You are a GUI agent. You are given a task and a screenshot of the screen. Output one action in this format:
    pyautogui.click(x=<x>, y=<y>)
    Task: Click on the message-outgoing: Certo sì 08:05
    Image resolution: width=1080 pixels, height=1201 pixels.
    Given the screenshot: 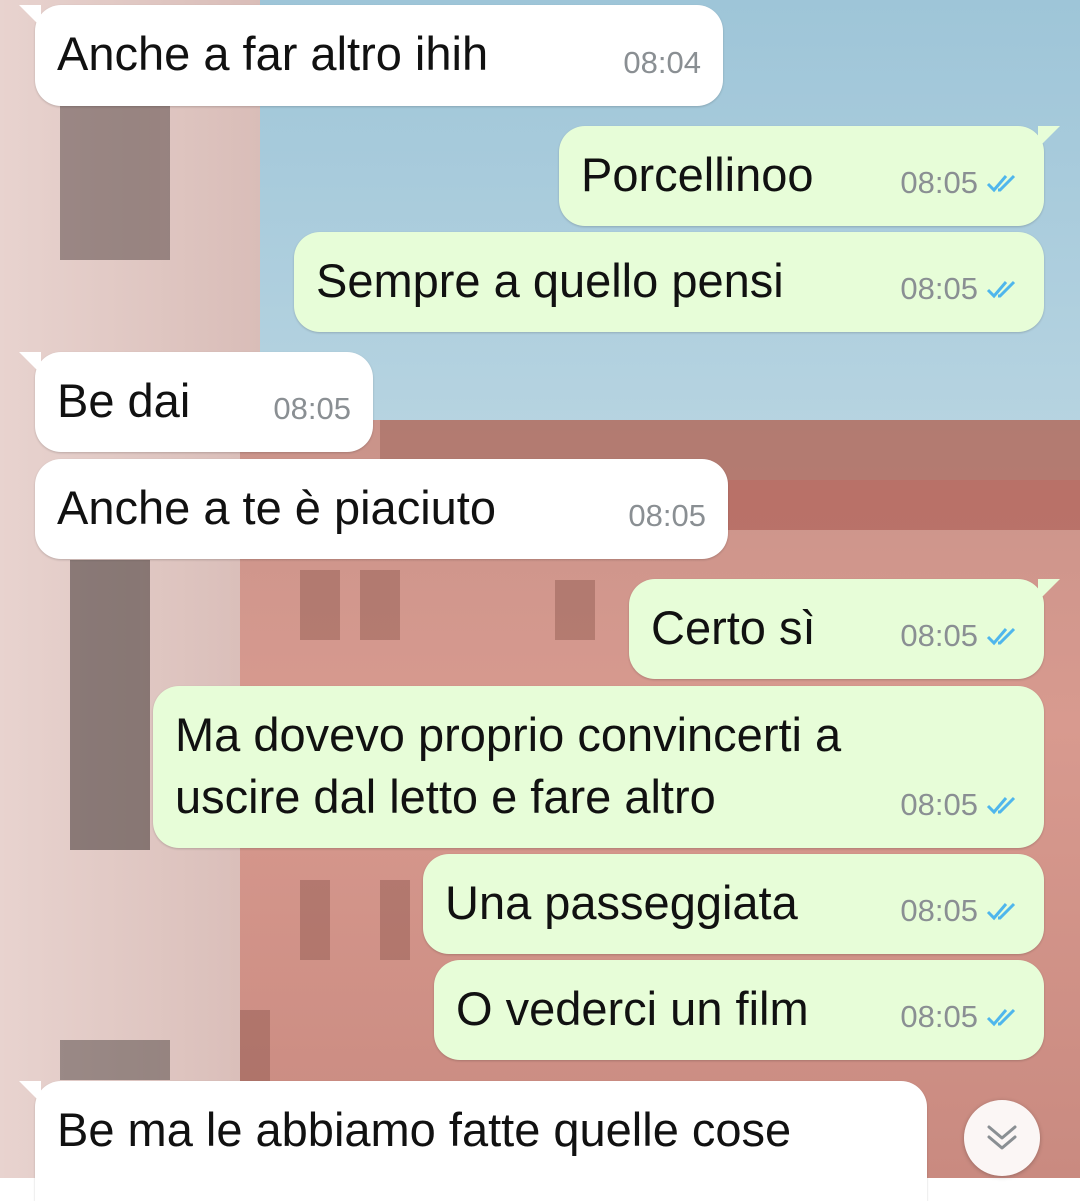 What is the action you would take?
    pyautogui.click(x=844, y=629)
    